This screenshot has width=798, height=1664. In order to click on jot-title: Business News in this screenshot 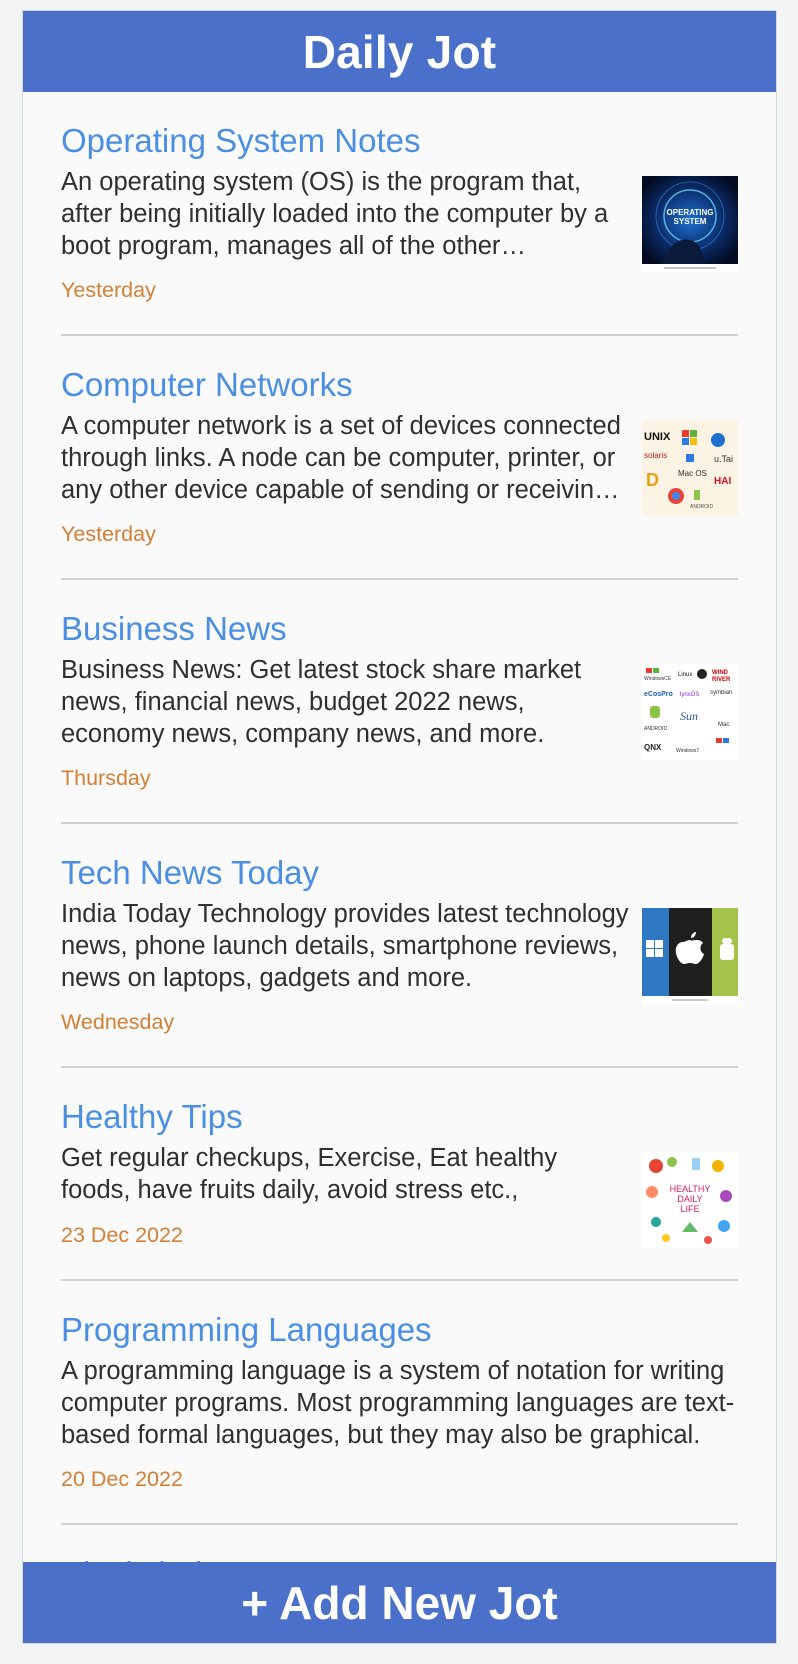, I will do `click(174, 629)`.